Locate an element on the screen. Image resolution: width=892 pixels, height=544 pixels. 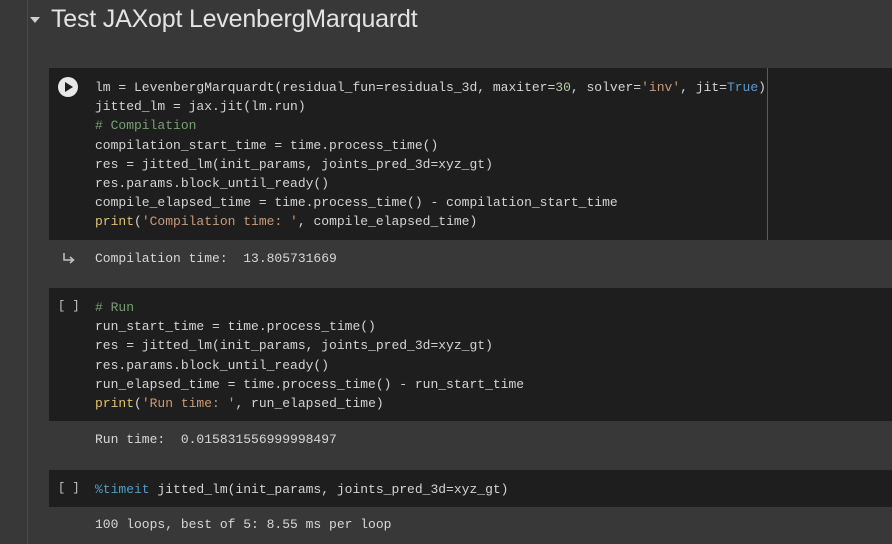
section-header: Test JAXopt LevenbergMarquardt is located at coordinates (224, 19).